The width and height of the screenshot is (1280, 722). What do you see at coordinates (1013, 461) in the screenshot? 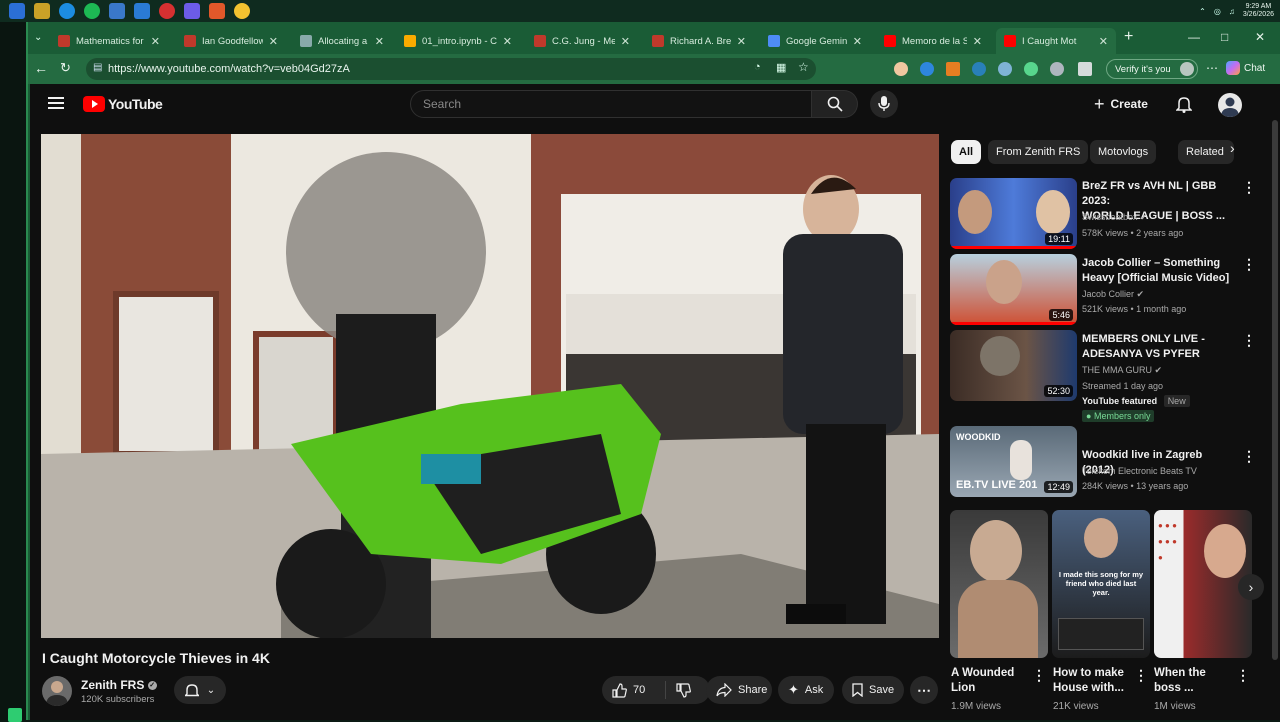
I see `rec-thumbnail: WOODKID EB.TV LIVE 201 12:49` at bounding box center [1013, 461].